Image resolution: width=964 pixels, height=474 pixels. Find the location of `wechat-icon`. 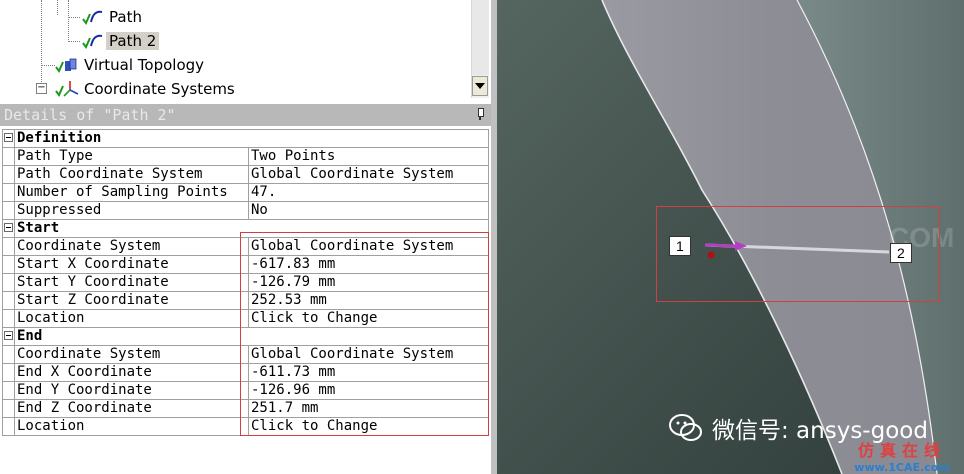

wechat-icon is located at coordinates (685, 427).